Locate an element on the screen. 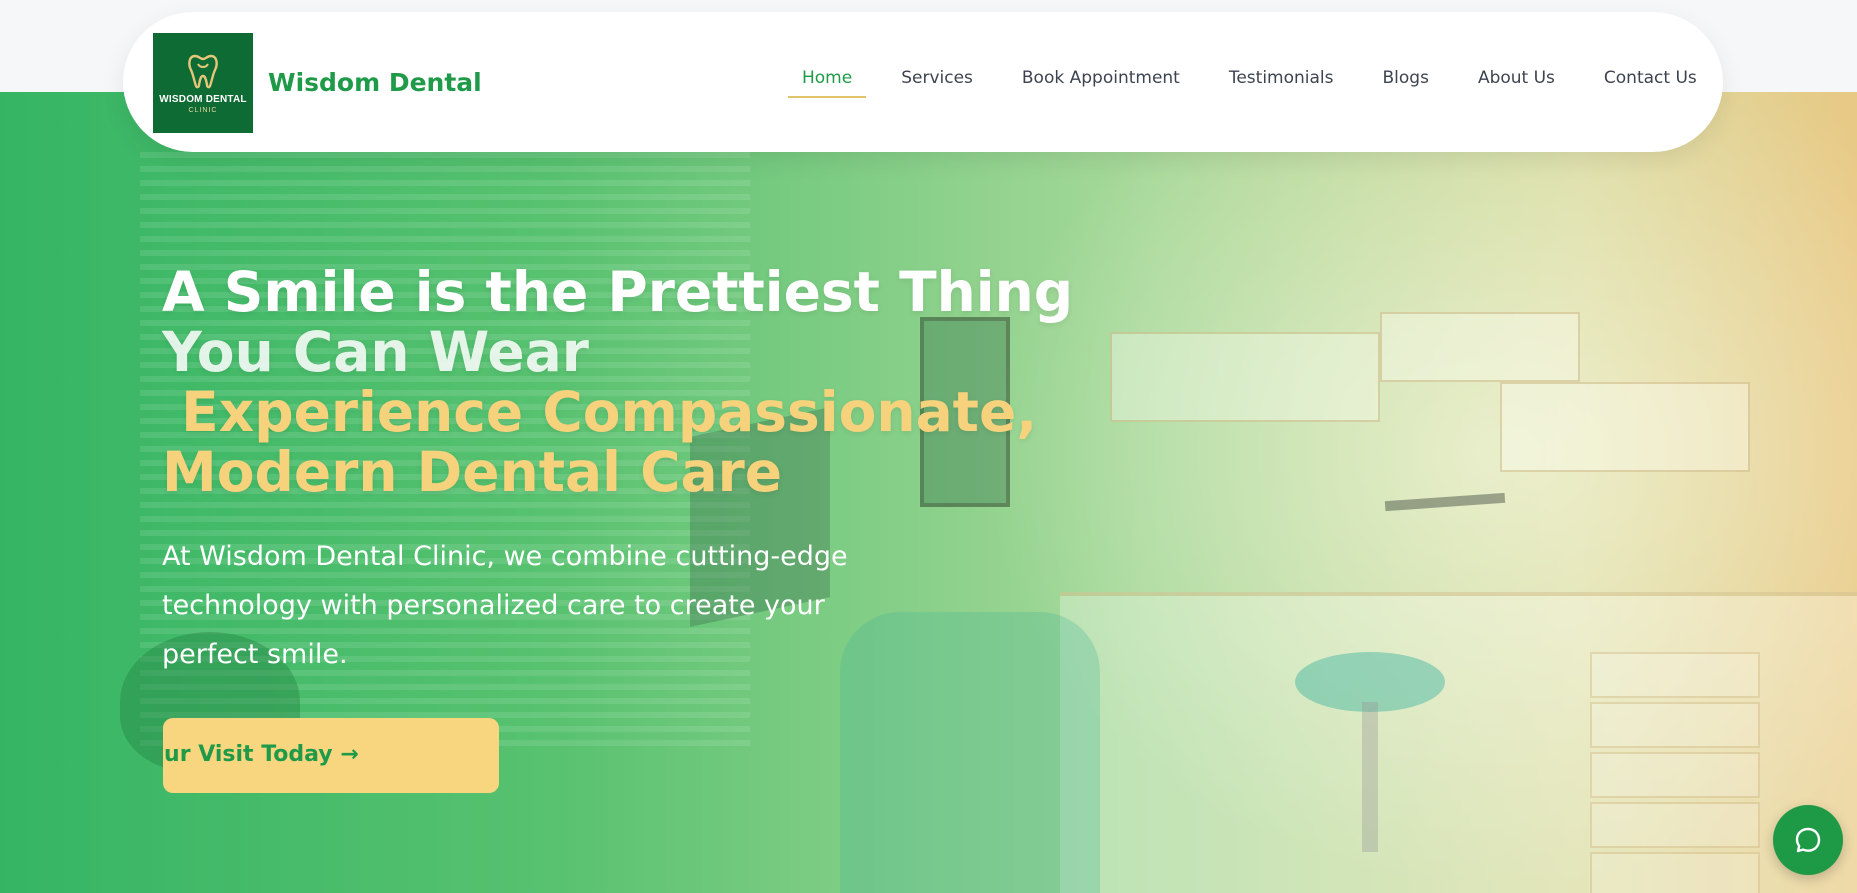  nav-contact-us: Contact Us is located at coordinates (1650, 83).